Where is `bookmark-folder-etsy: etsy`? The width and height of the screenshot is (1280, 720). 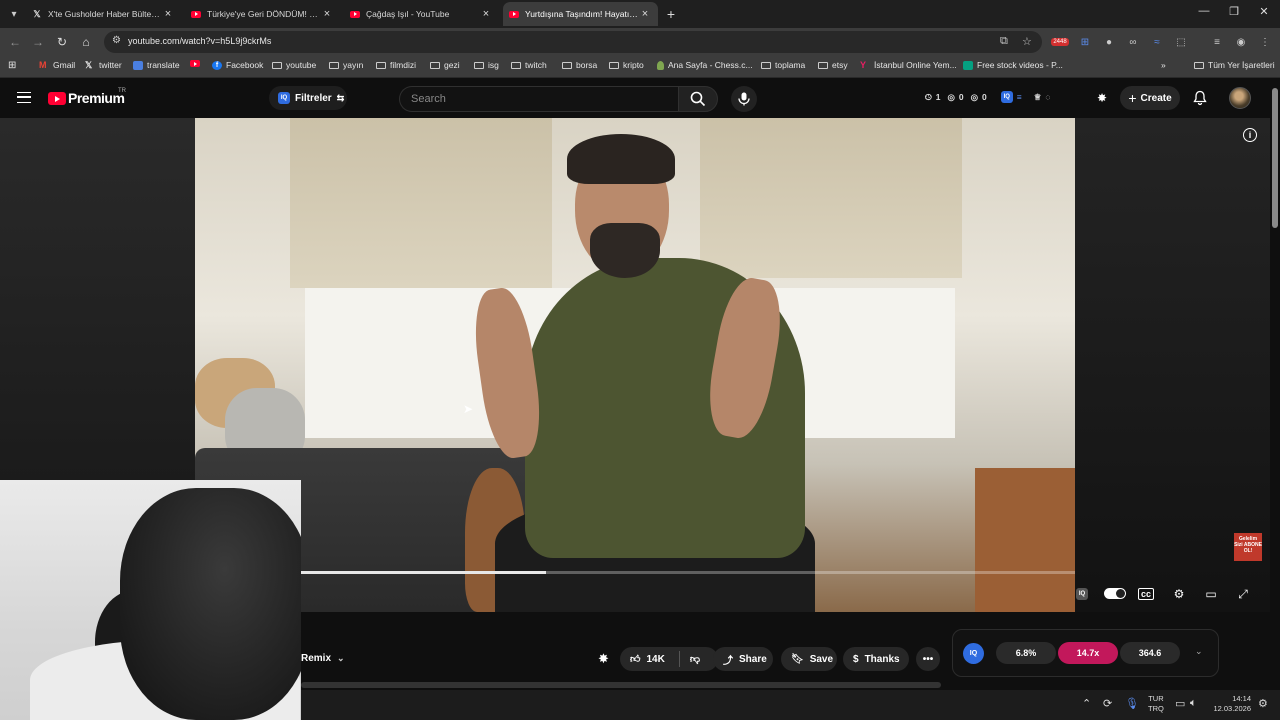
bookmark-folder-etsy: etsy is located at coordinates (833, 65).